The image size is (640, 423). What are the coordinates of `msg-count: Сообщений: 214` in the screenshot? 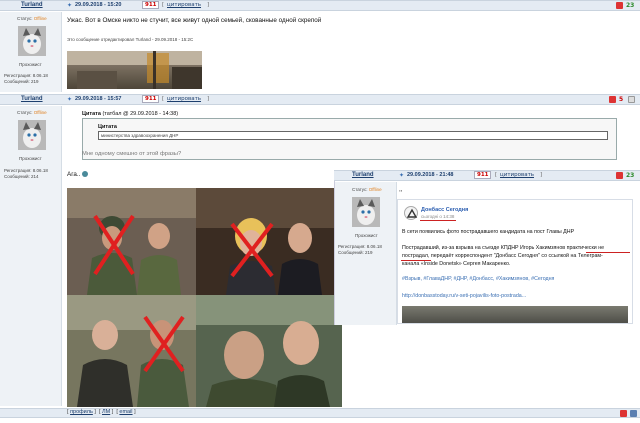 It's located at (21, 176).